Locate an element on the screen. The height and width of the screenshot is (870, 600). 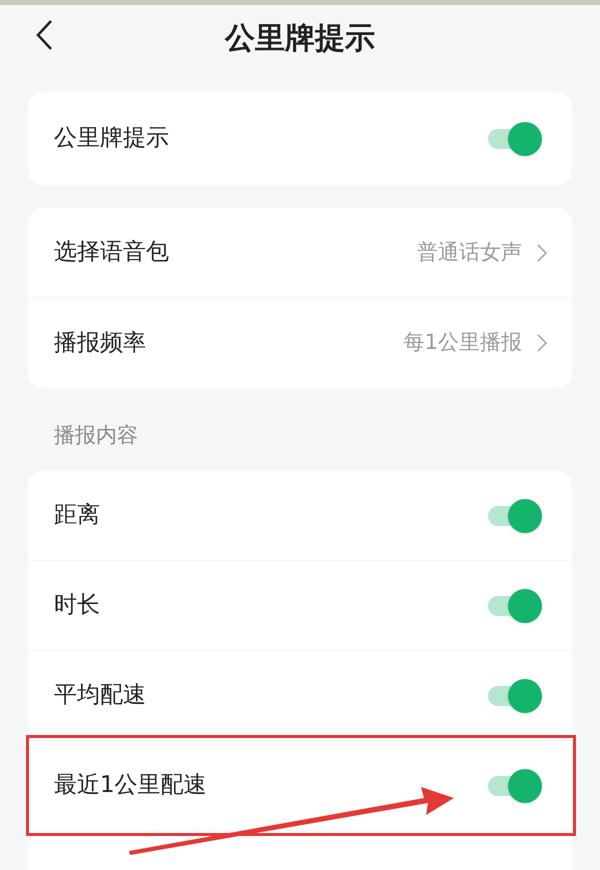
setting-label: 时长 is located at coordinates (77, 605).